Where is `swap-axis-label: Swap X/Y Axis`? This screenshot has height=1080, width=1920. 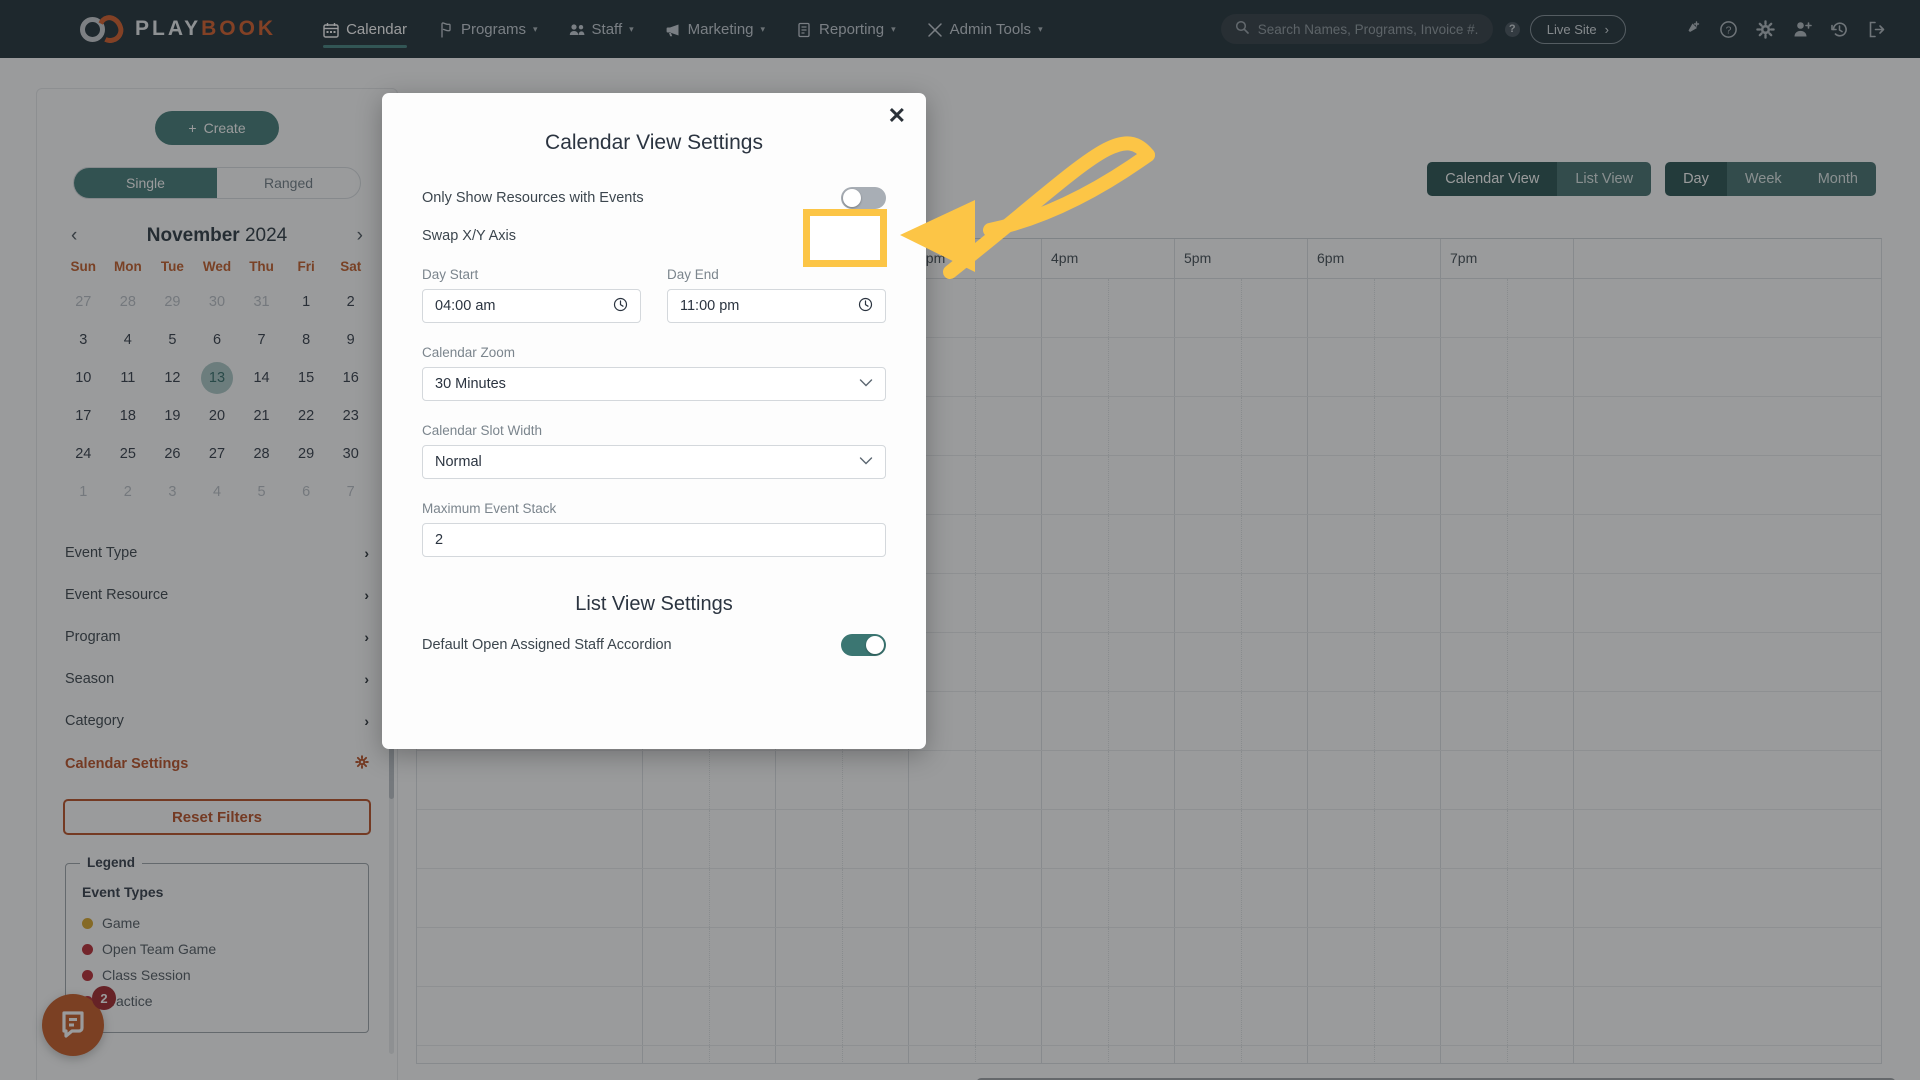 swap-axis-label: Swap X/Y Axis is located at coordinates (469, 236).